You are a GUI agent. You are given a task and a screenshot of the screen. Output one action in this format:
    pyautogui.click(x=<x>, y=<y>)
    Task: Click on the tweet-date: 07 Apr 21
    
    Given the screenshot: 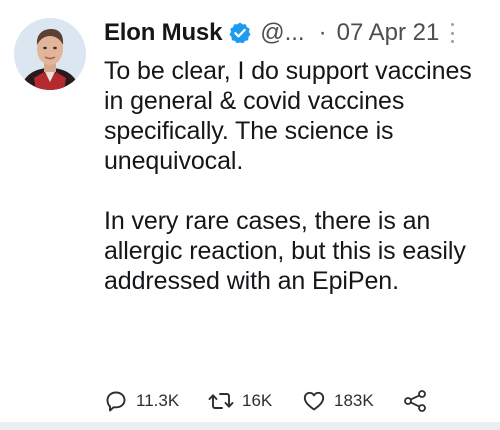 What is the action you would take?
    pyautogui.click(x=388, y=33)
    